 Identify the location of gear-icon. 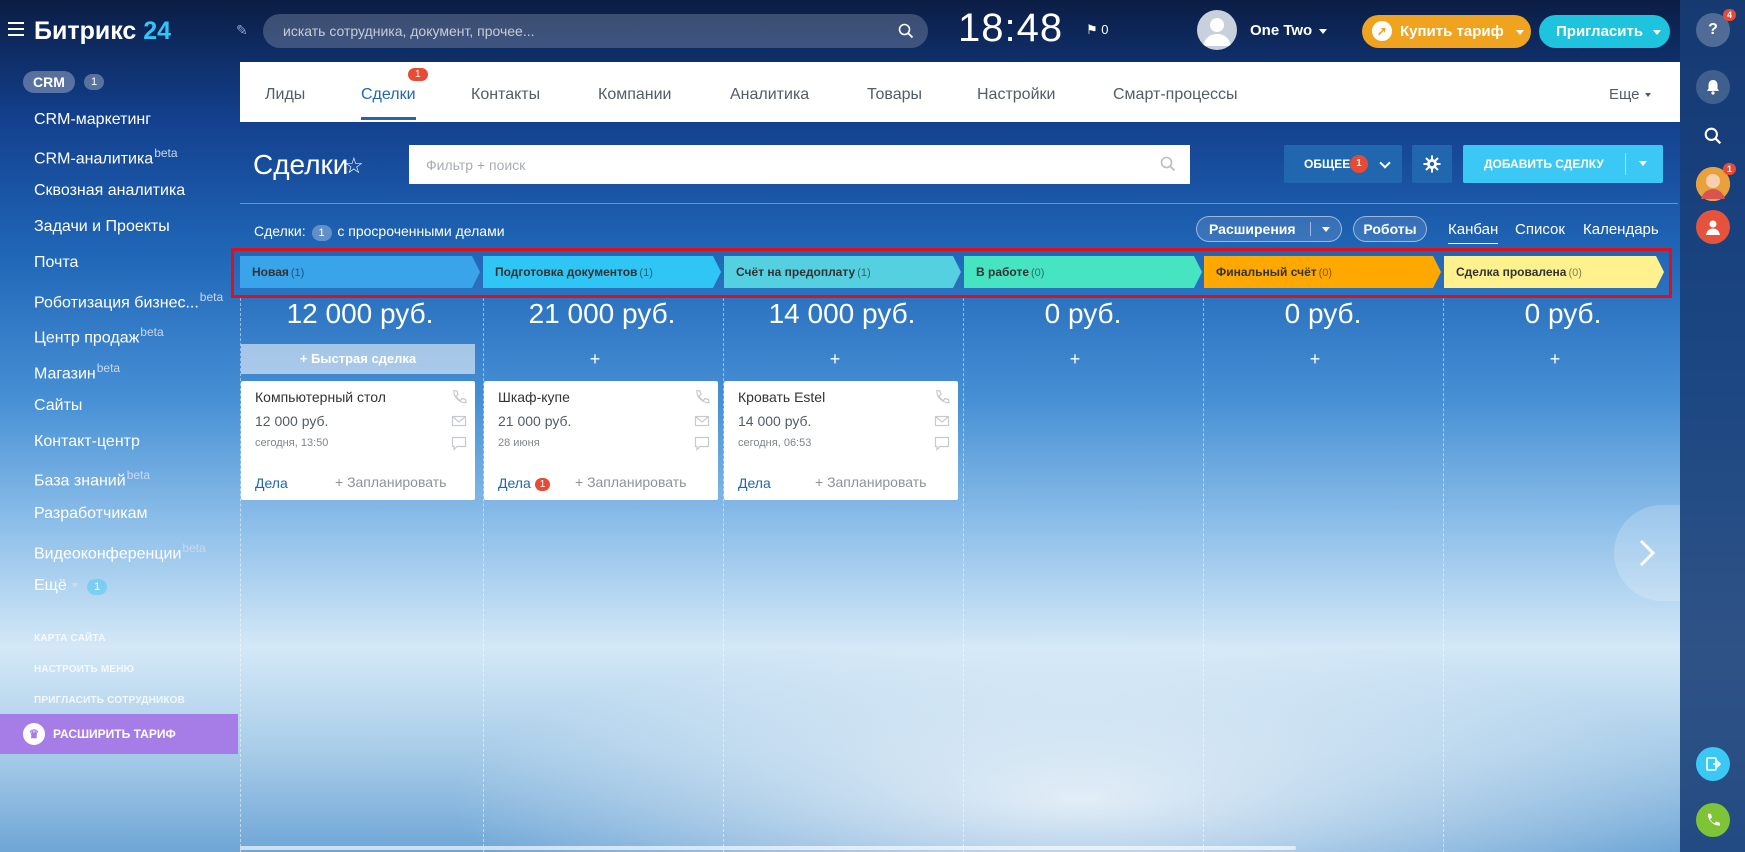
(1432, 164).